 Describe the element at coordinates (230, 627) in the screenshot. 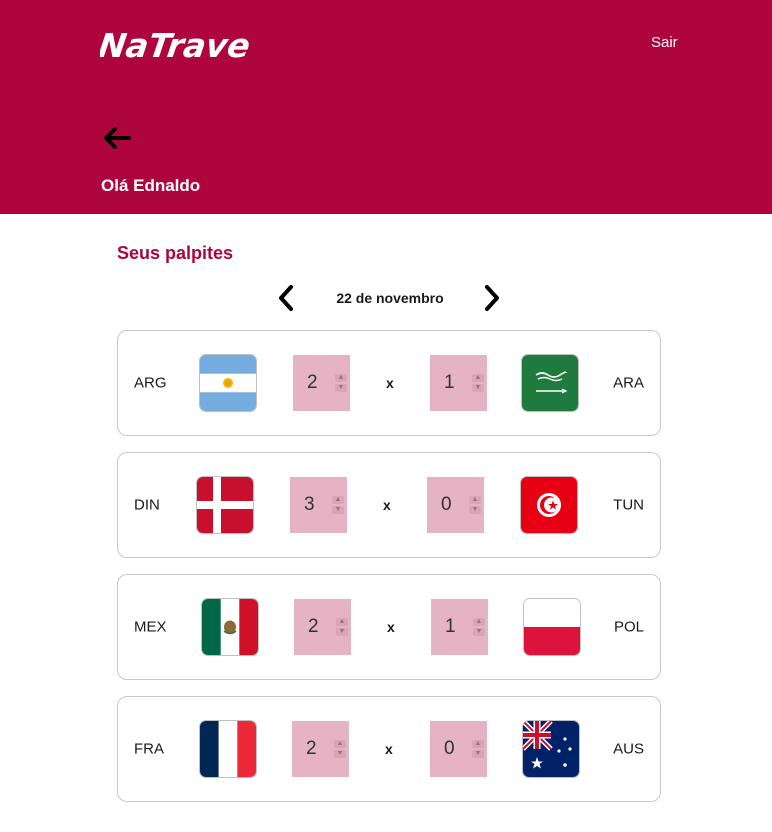

I see `mexico-flag-icon` at that location.